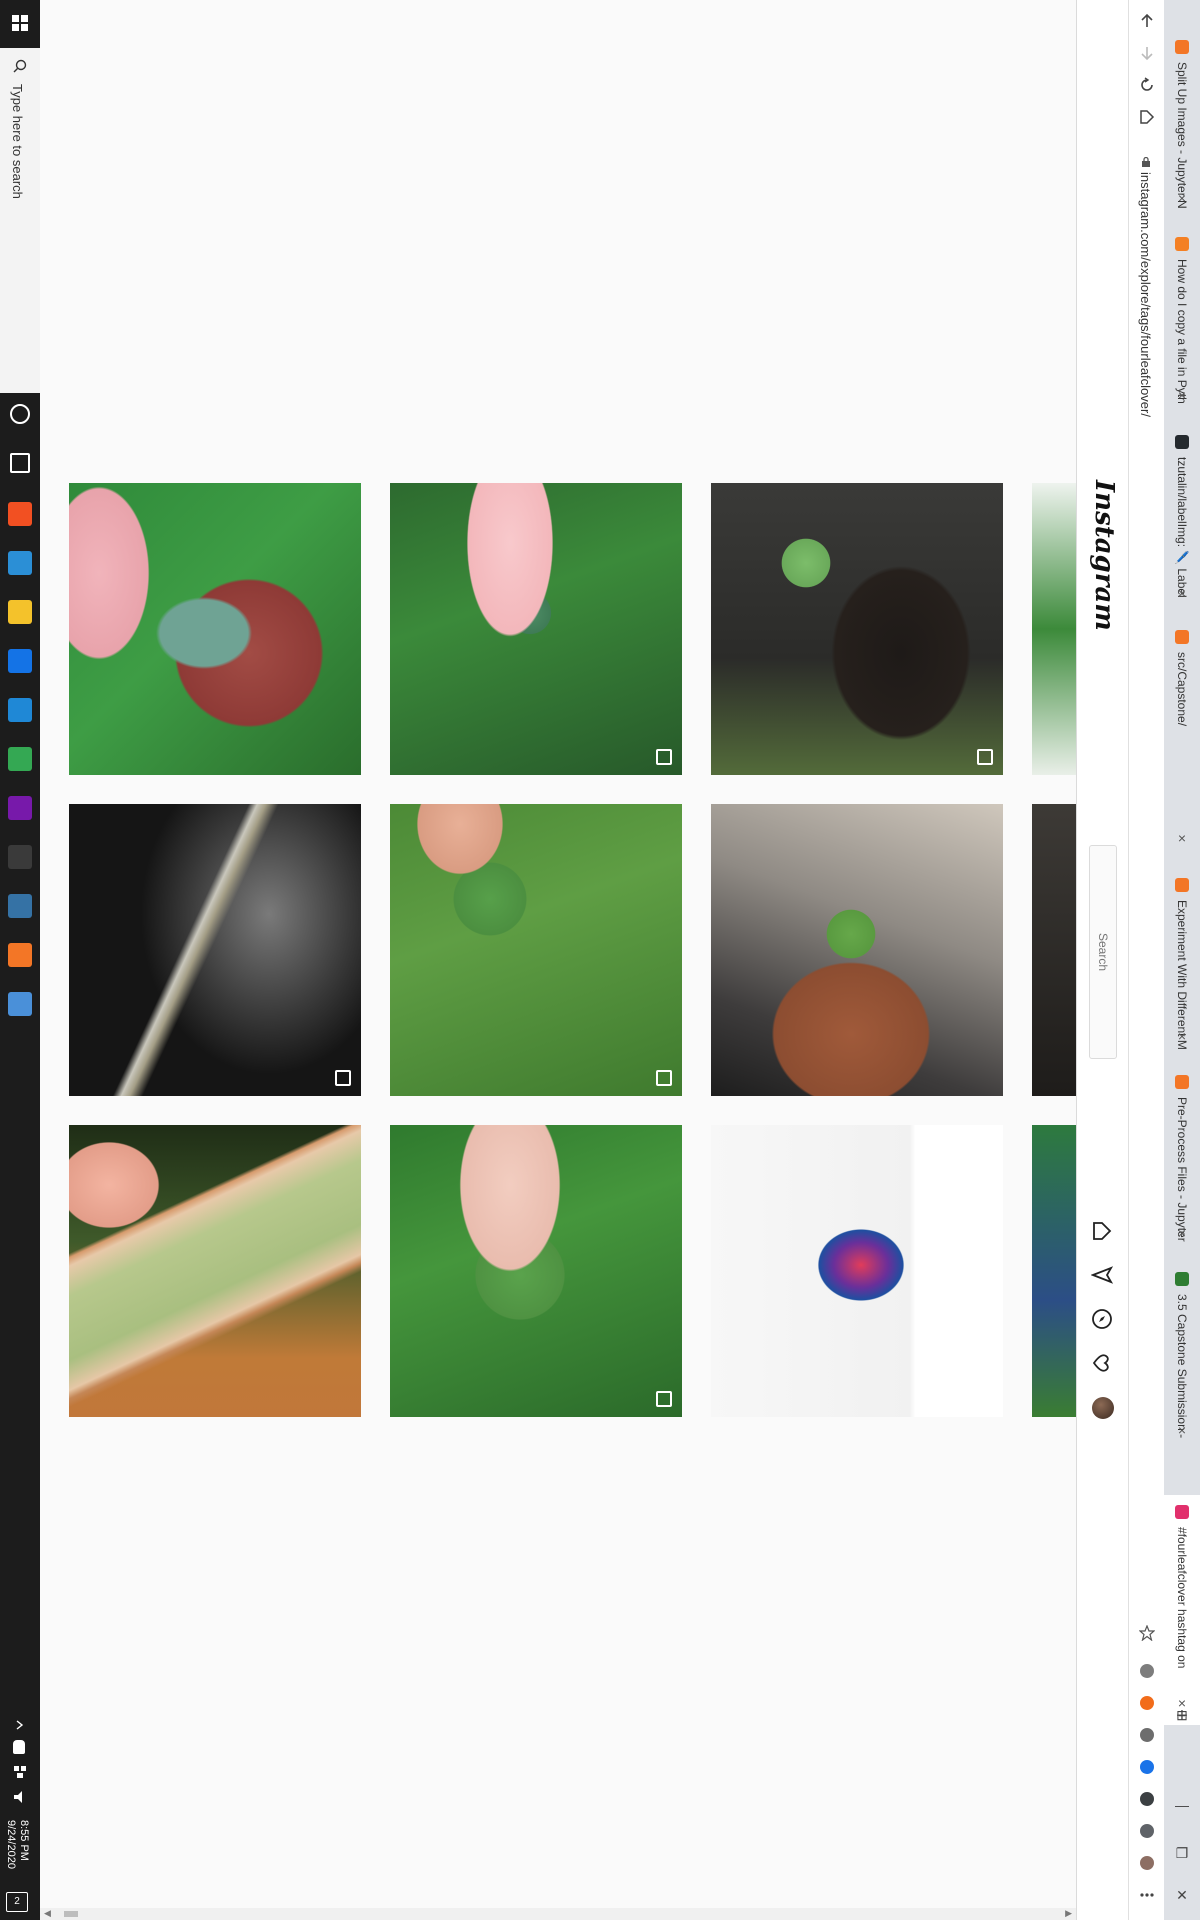 The width and height of the screenshot is (1200, 1920). I want to click on tile-hand-clover-grass, so click(536, 629).